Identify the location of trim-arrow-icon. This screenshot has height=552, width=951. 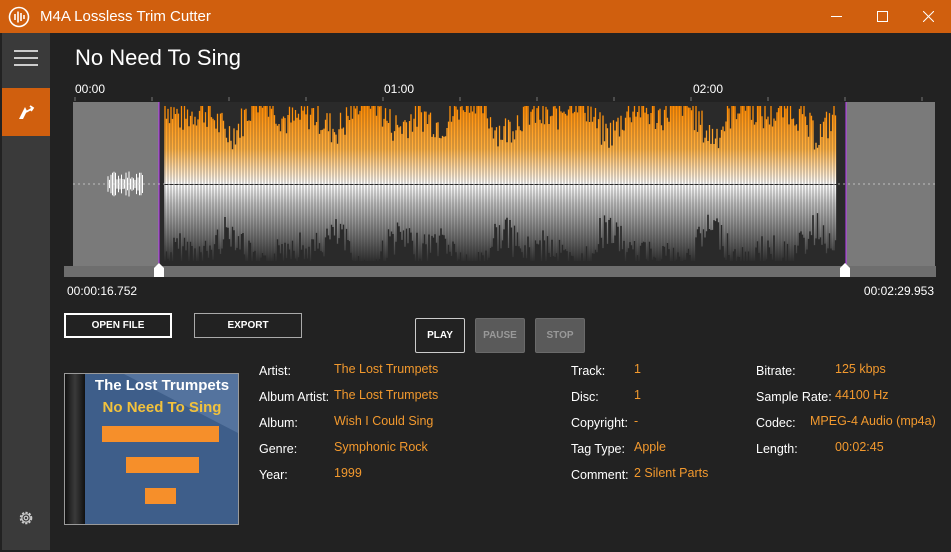
(27, 112).